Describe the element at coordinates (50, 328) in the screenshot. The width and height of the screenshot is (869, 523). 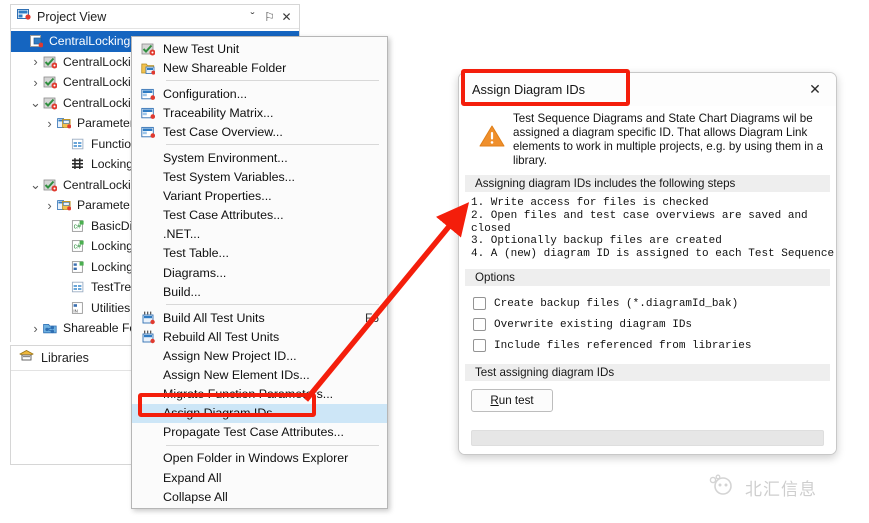
I see `shareable-folder-icon` at that location.